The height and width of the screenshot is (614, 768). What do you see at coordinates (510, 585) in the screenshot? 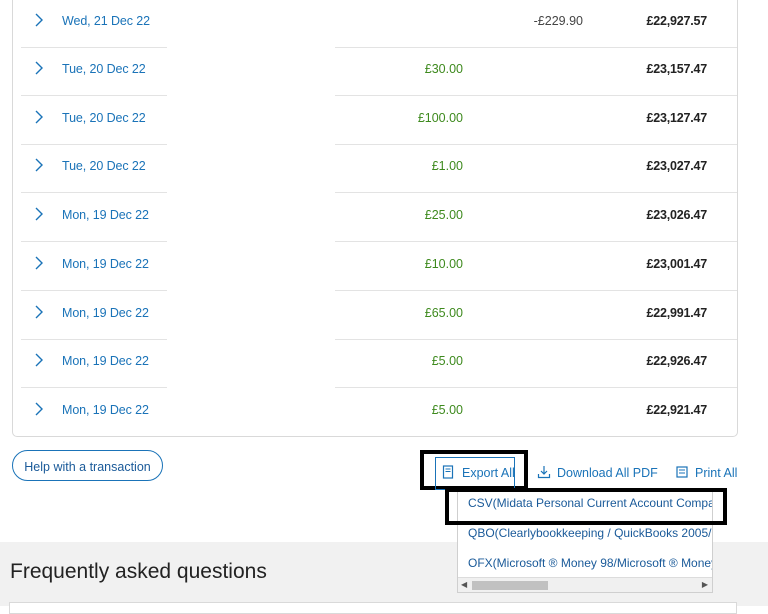
I see `scrollbar-thumb` at bounding box center [510, 585].